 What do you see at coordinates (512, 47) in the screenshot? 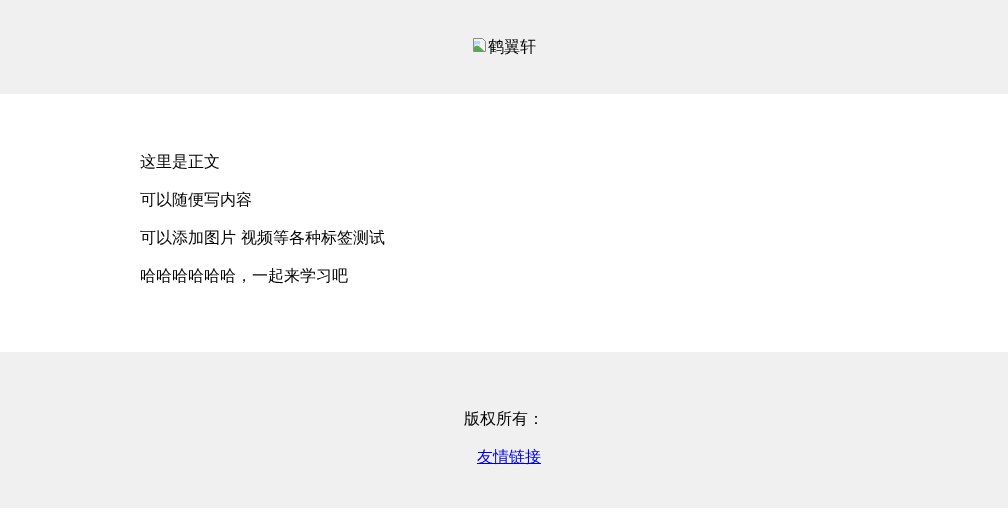
I see `image-alt-text: 鹤翼轩` at bounding box center [512, 47].